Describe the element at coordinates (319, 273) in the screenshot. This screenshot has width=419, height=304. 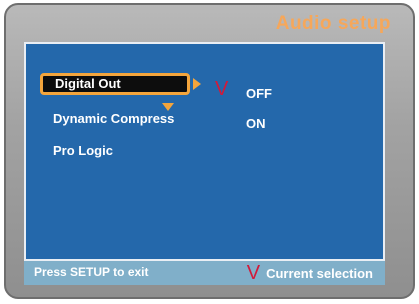
I see `legend-label: Current selection` at that location.